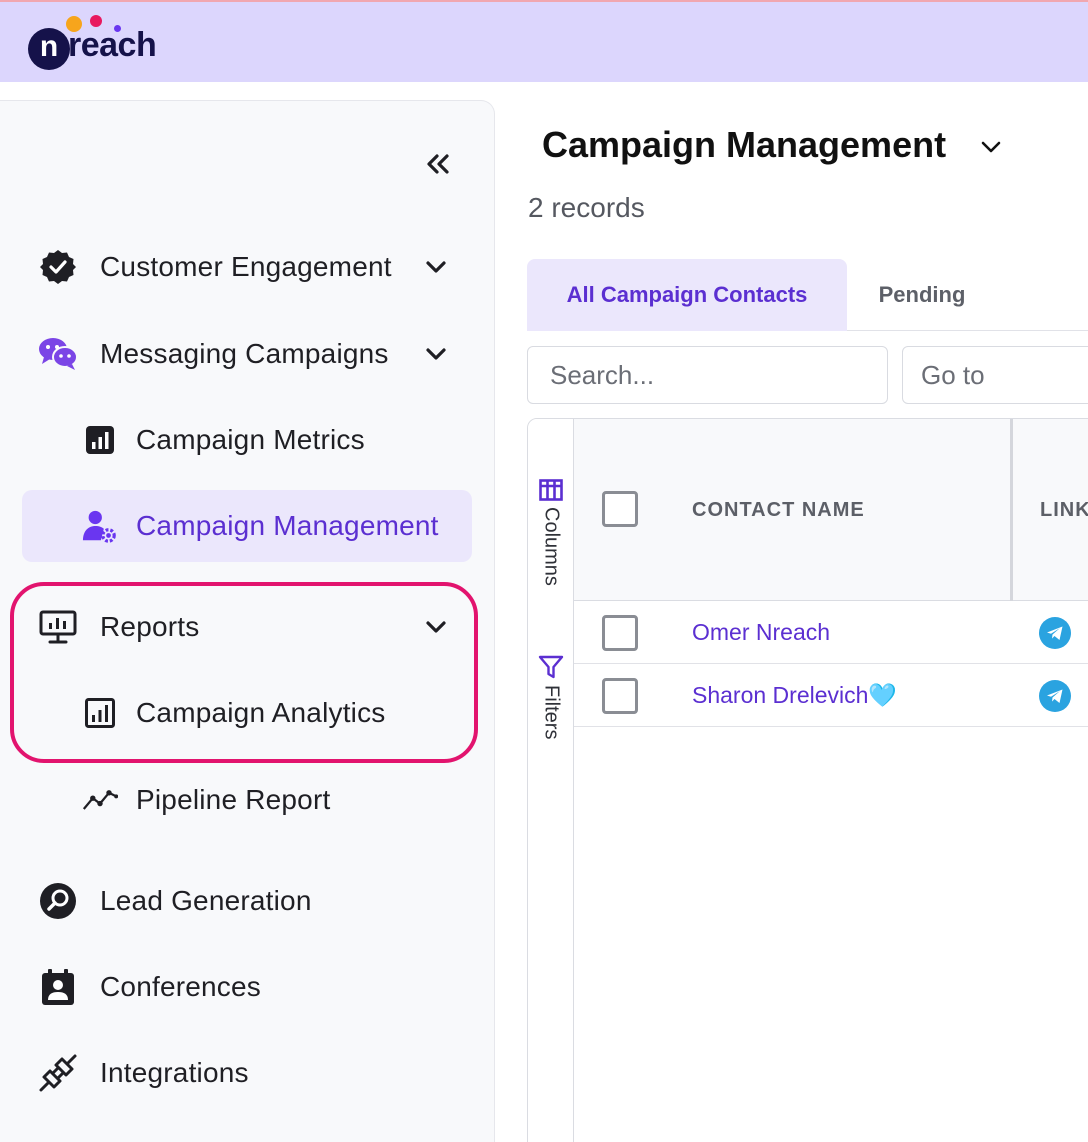  What do you see at coordinates (244, 353) in the screenshot?
I see `sidebar-item-label: Messaging Campaigns` at bounding box center [244, 353].